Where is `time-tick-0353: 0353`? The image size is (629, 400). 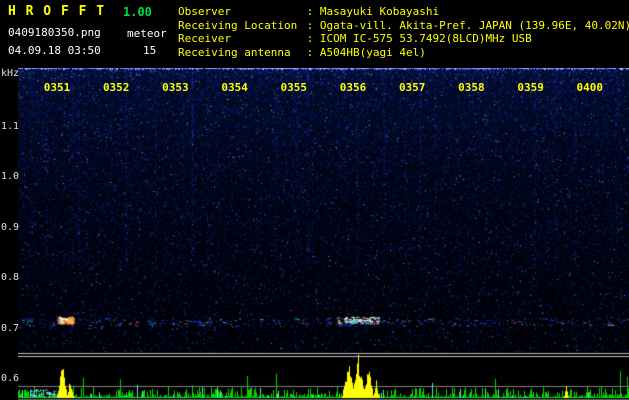 time-tick-0353: 0353 is located at coordinates (175, 87).